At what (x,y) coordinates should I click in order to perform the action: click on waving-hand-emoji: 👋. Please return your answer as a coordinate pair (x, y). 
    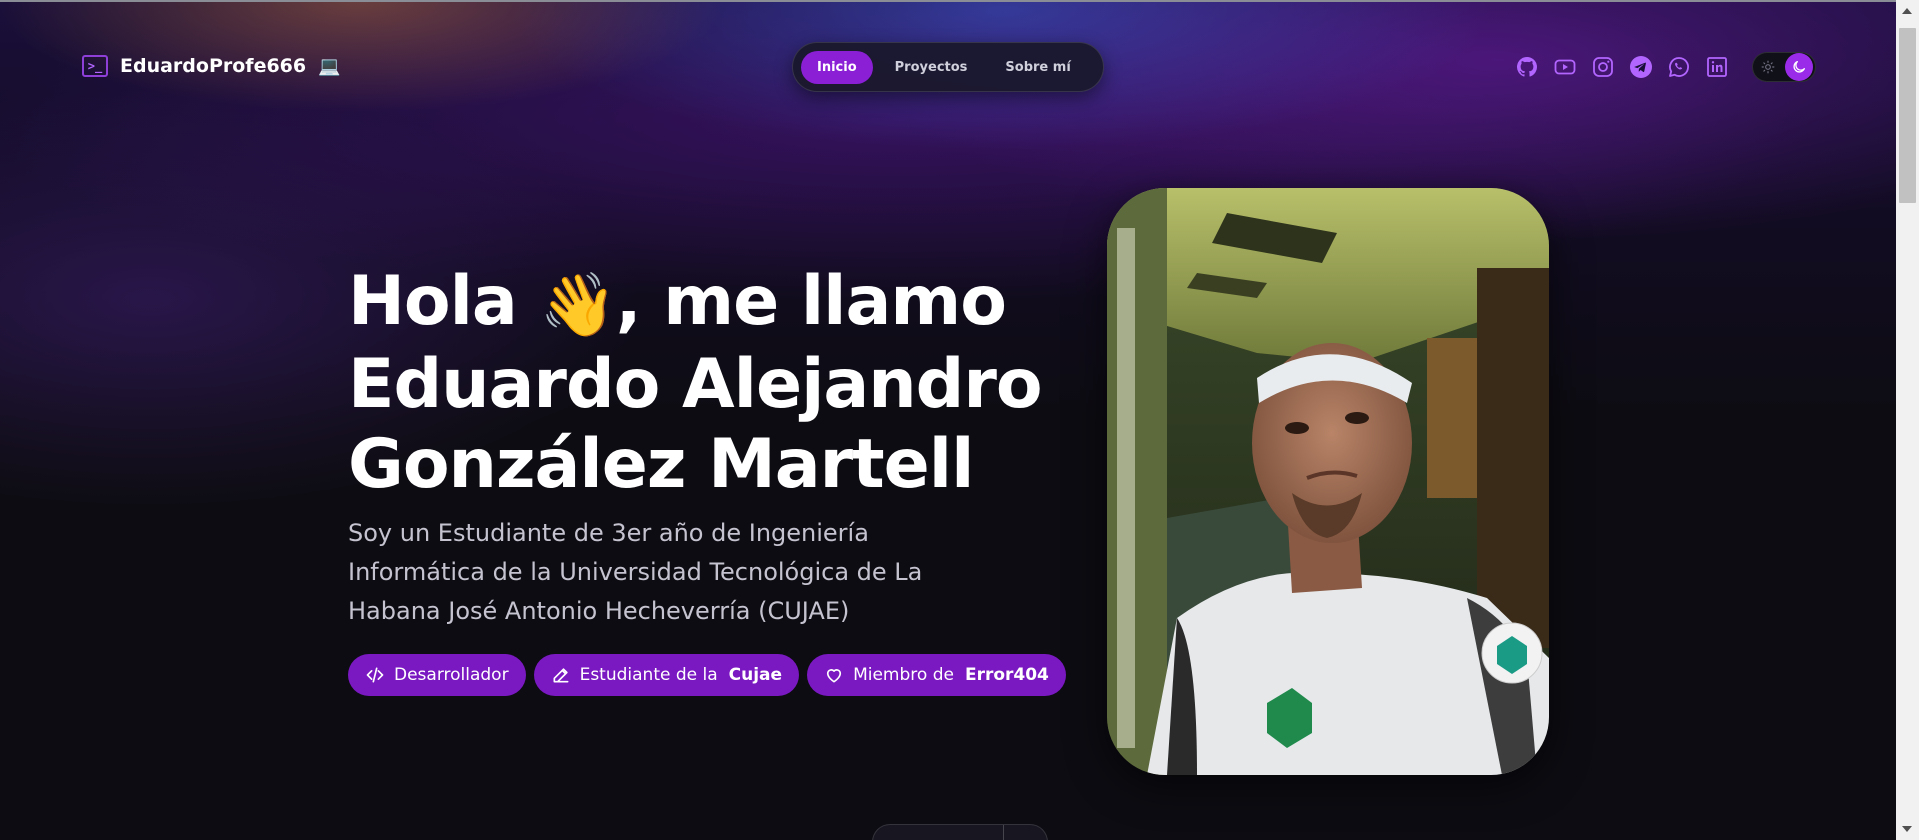
    Looking at the image, I should click on (578, 304).